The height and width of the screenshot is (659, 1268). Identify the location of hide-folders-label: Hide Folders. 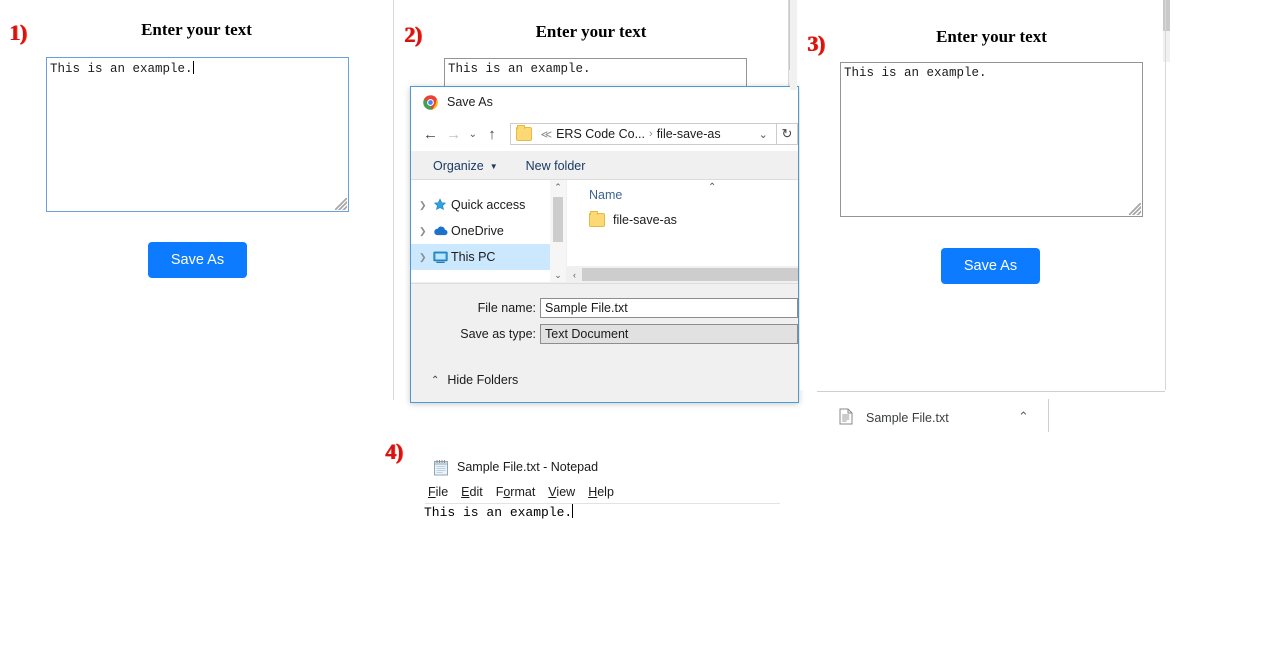
(483, 380).